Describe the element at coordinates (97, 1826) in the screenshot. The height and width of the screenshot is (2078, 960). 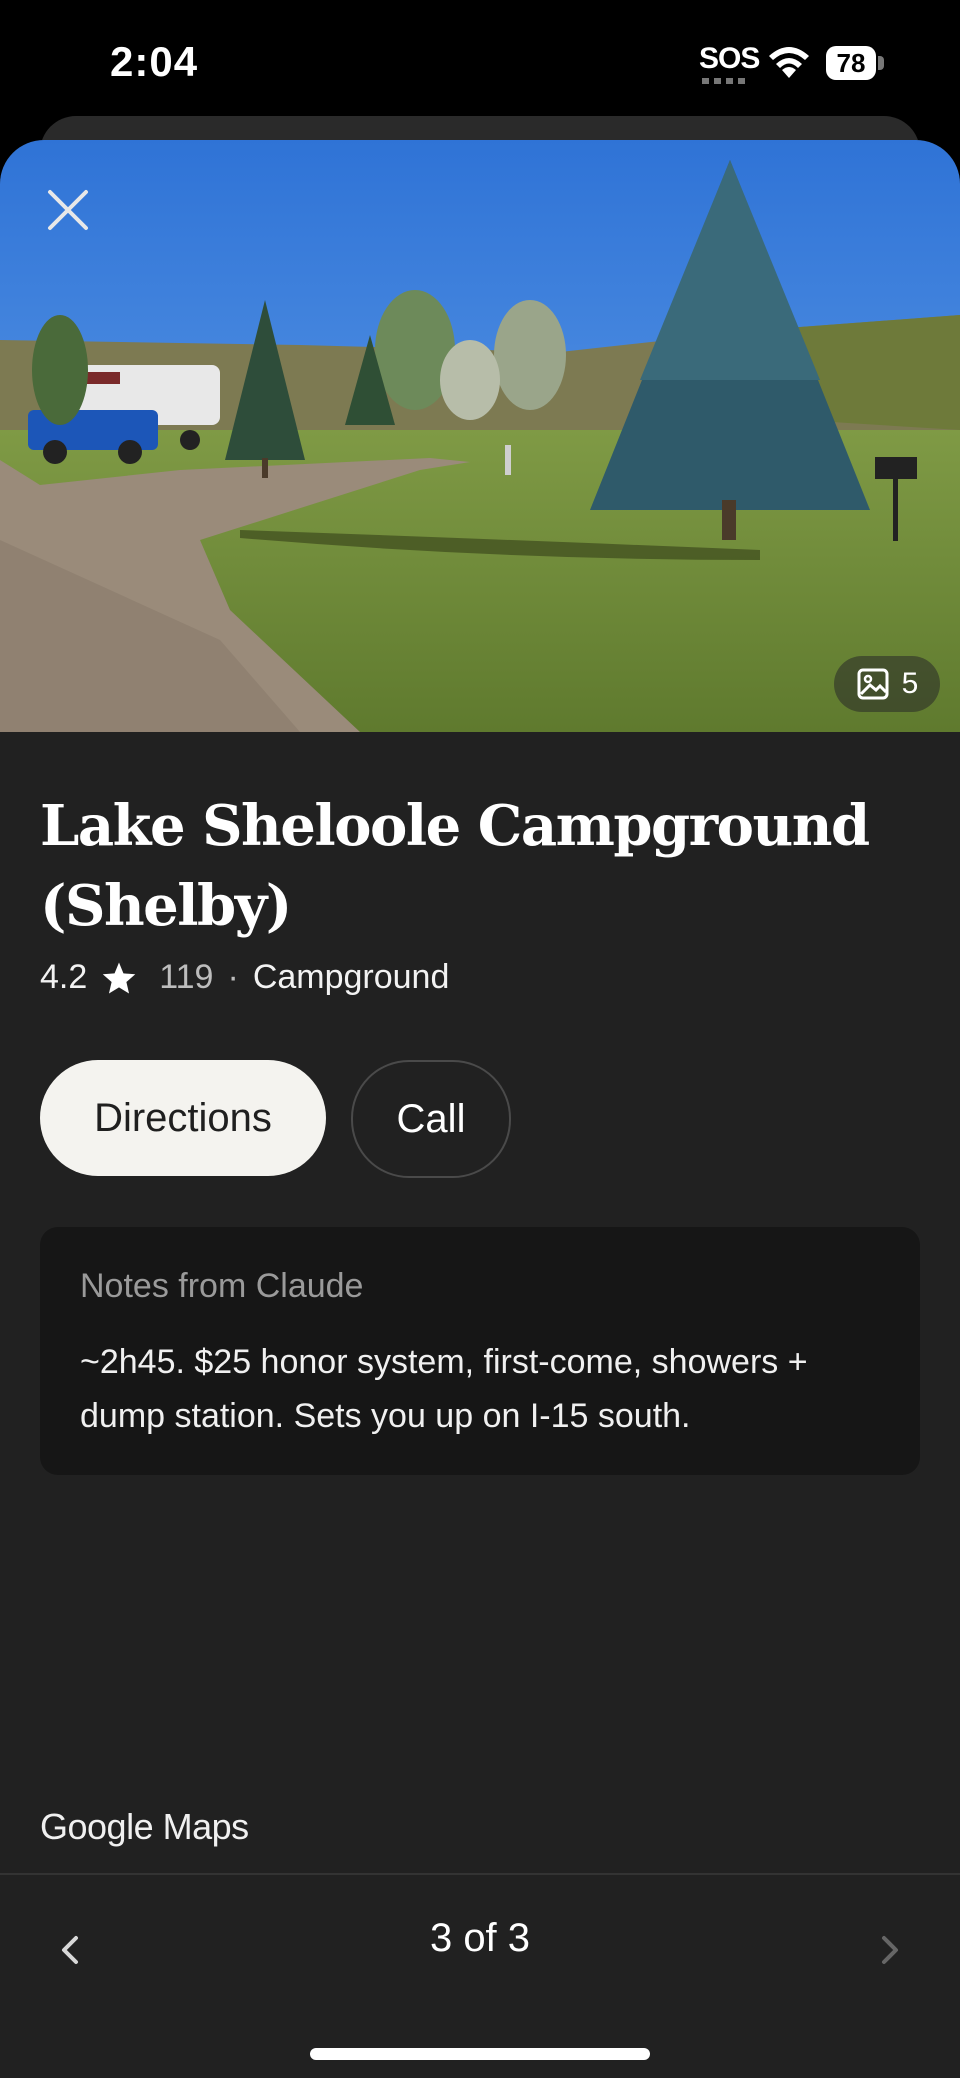
I see `brand-google: Google` at that location.